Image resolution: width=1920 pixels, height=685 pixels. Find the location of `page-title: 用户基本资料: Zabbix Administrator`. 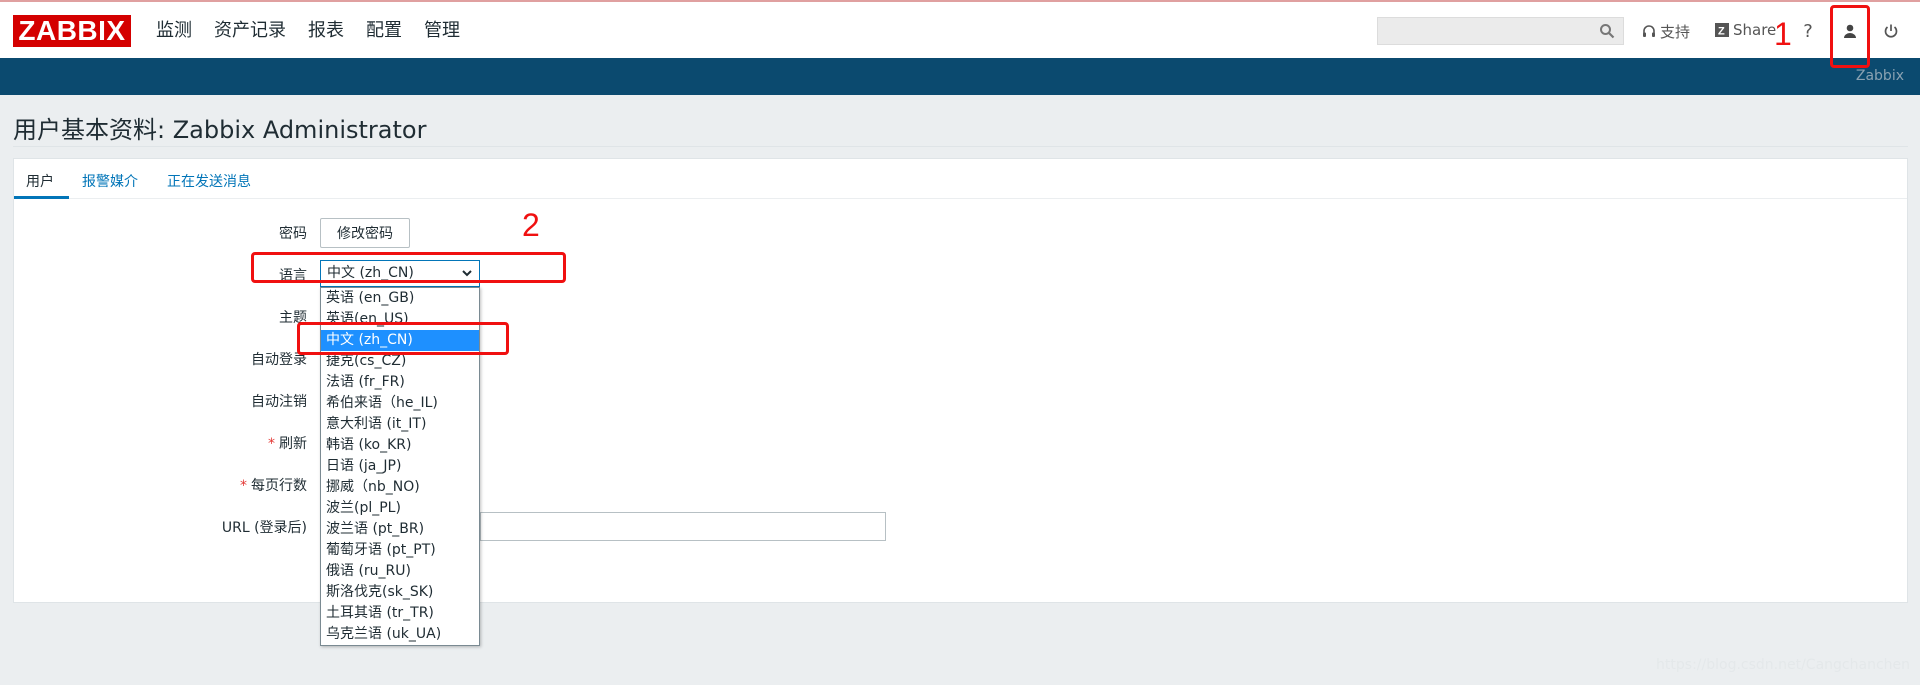

page-title: 用户基本资料: Zabbix Administrator is located at coordinates (220, 130).